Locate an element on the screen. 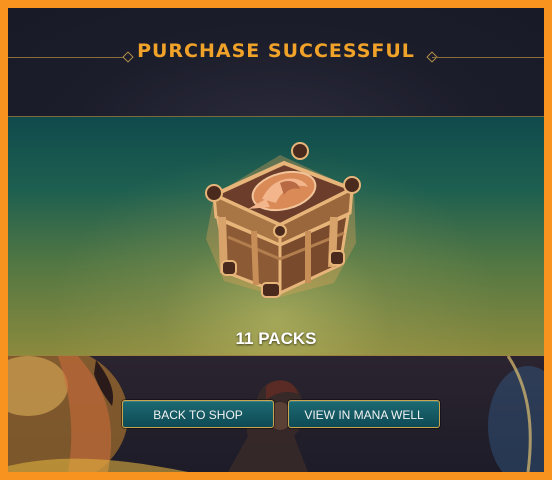 The height and width of the screenshot is (480, 552). back-to-shop-button: BACK TO SHOP is located at coordinates (198, 414).